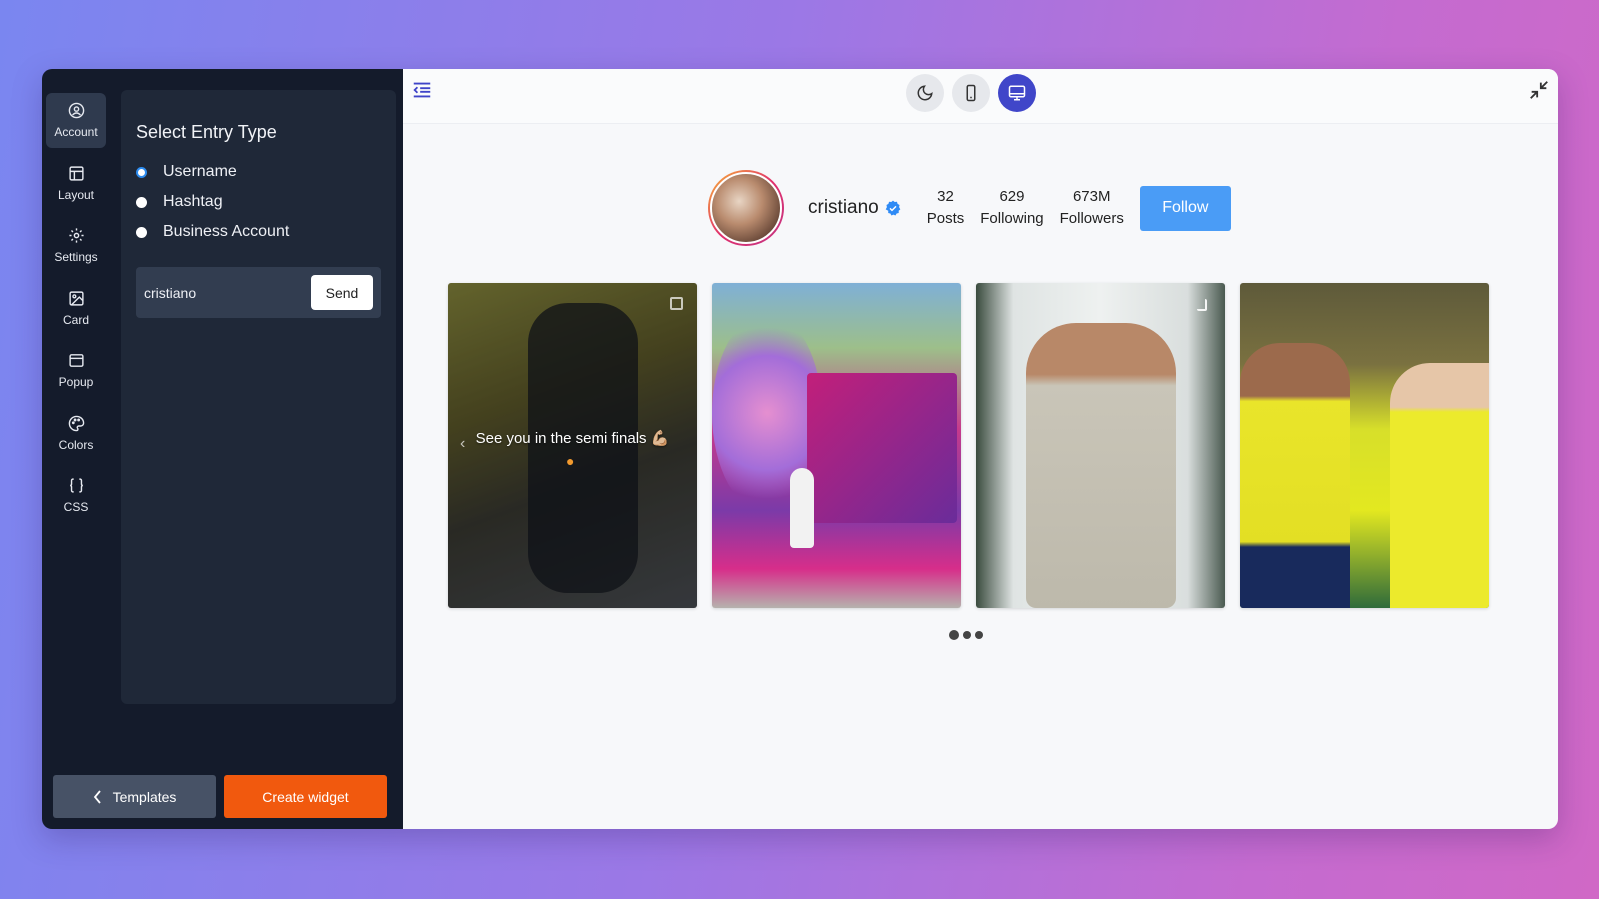 Image resolution: width=1599 pixels, height=899 pixels. I want to click on nav-item-settings: Settings, so click(76, 245).